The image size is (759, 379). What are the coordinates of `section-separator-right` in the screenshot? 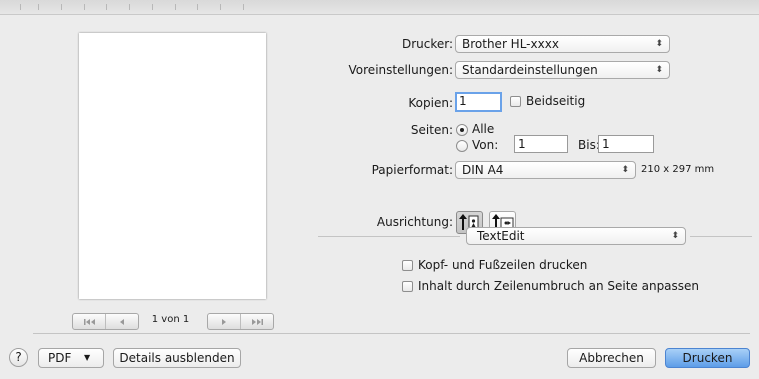 It's located at (721, 236).